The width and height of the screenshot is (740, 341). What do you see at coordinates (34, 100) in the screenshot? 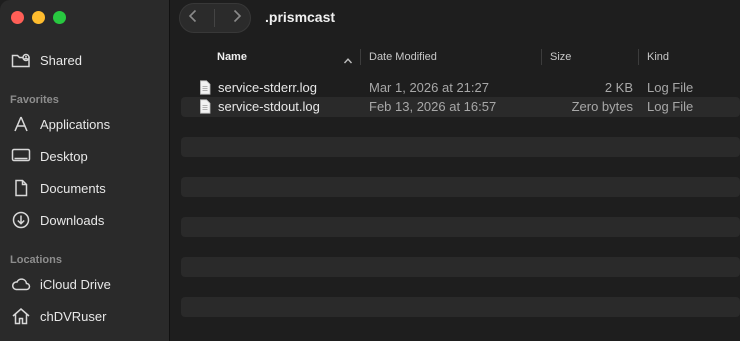
I see `sidebar-heading-favorites: Favorites` at bounding box center [34, 100].